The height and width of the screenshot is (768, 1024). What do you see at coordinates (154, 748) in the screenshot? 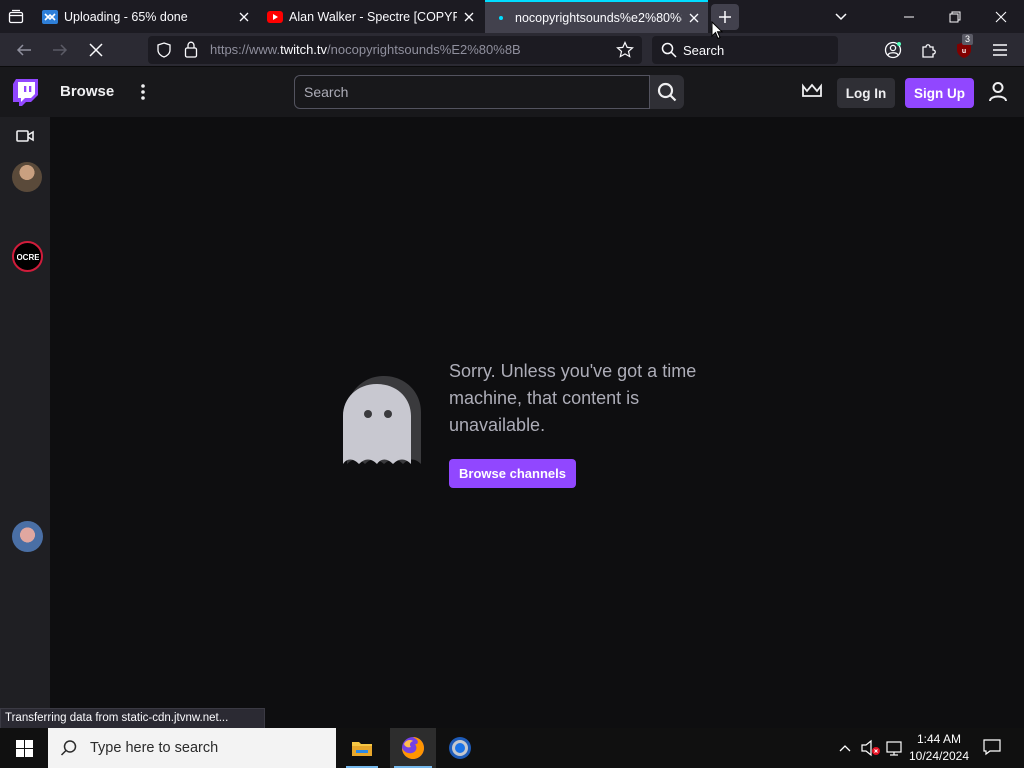
I see `taskbar-search-placeholder: Type here to search` at bounding box center [154, 748].